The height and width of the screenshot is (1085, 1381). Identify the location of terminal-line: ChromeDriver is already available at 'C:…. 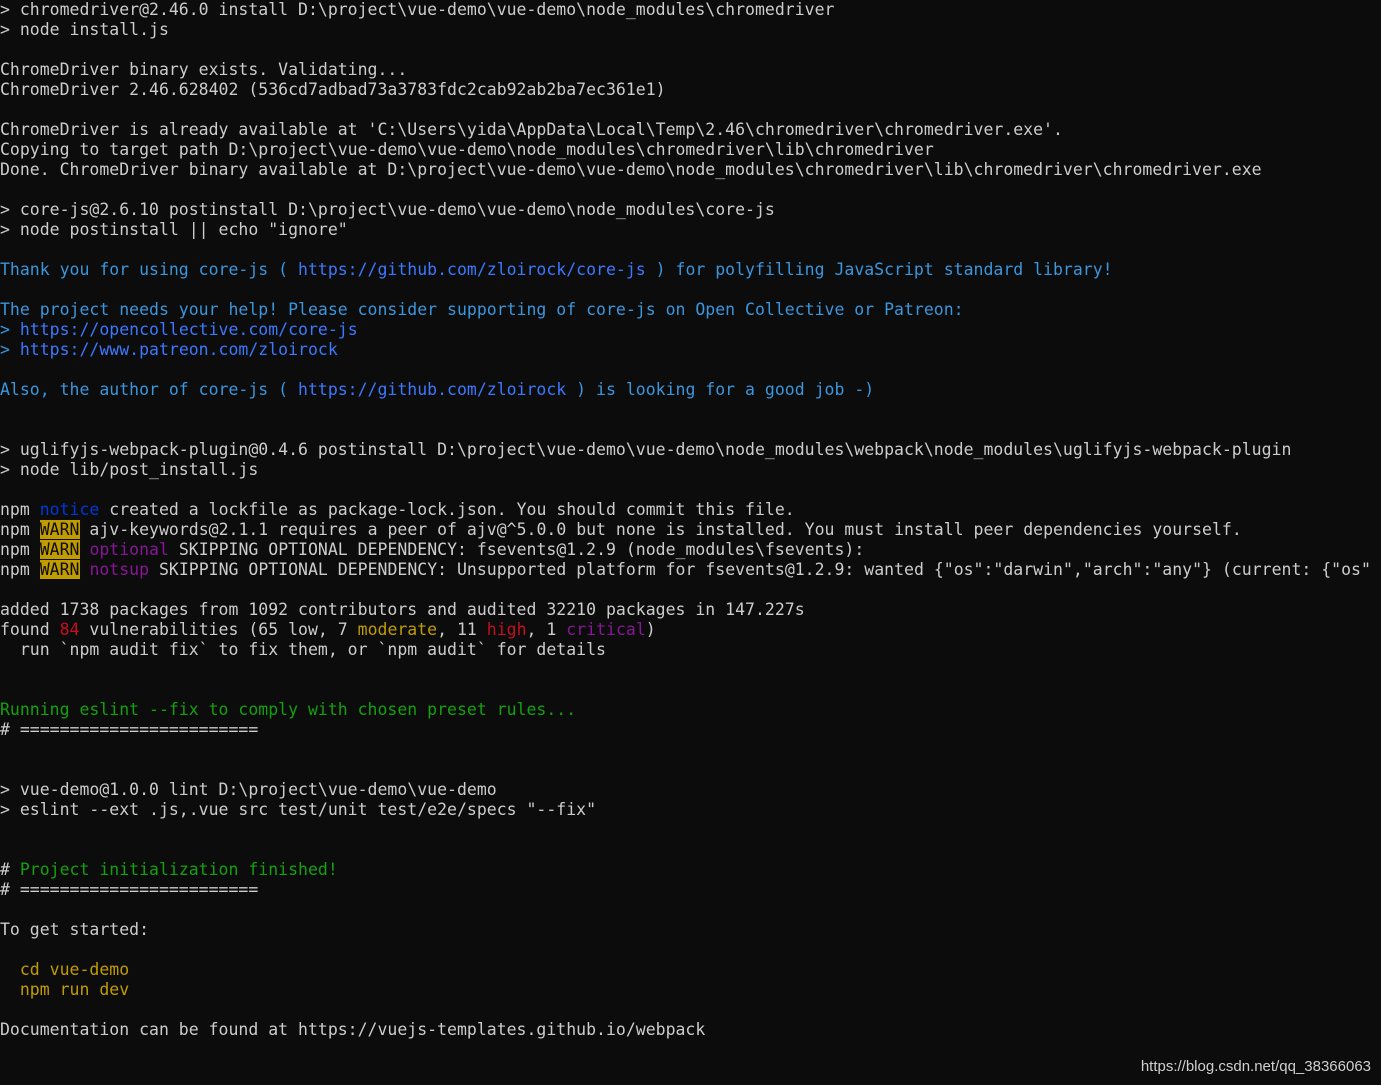
(690, 130).